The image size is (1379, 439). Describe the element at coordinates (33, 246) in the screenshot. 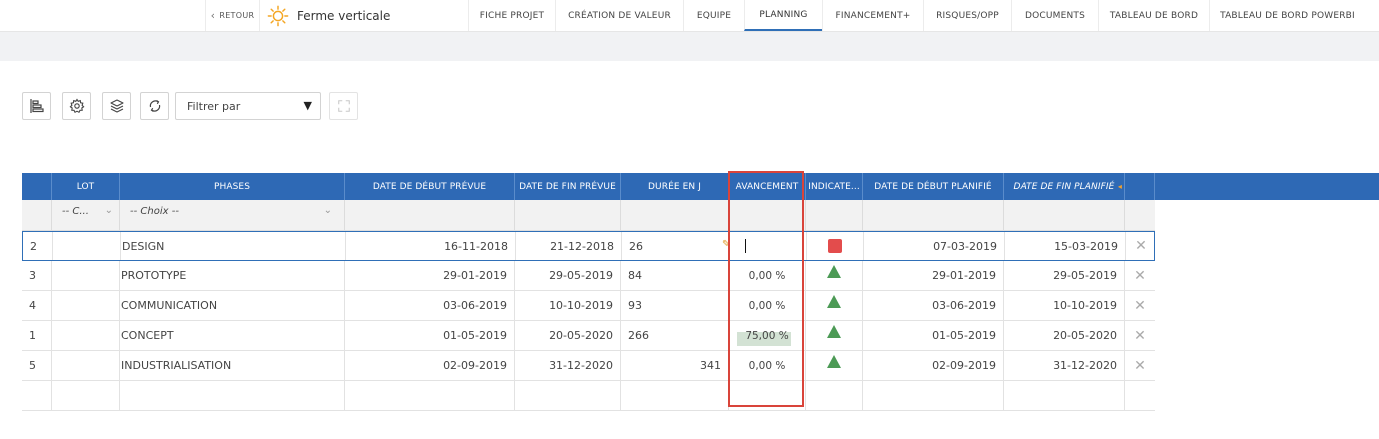

I see `row-number-cell-text: 2` at that location.